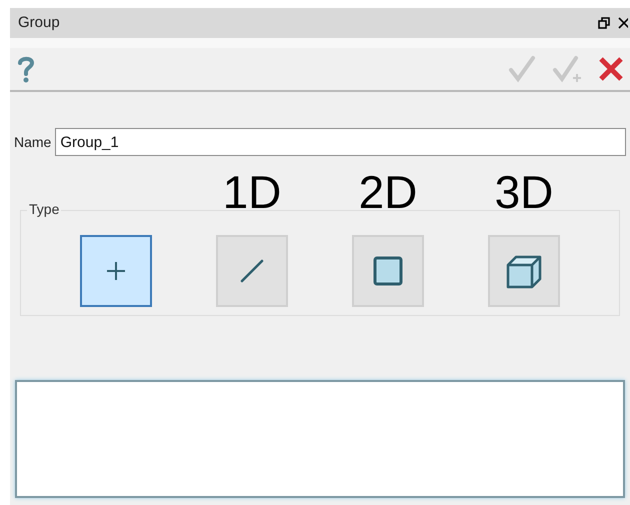  Describe the element at coordinates (39, 22) in the screenshot. I see `window-title: Group` at that location.